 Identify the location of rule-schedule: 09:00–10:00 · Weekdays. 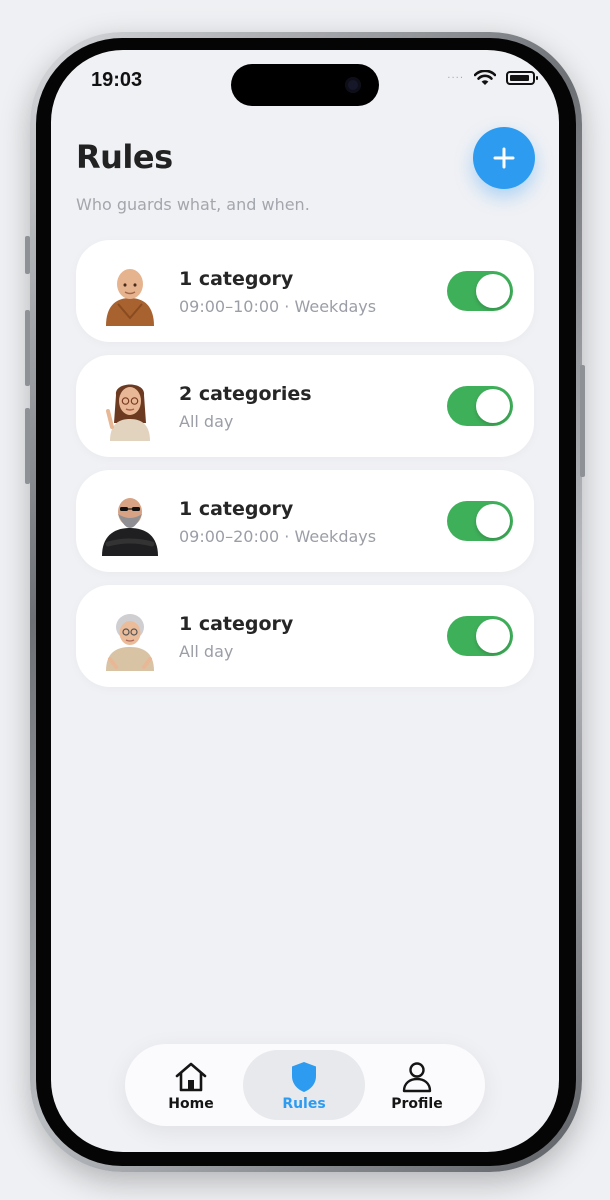
(278, 306).